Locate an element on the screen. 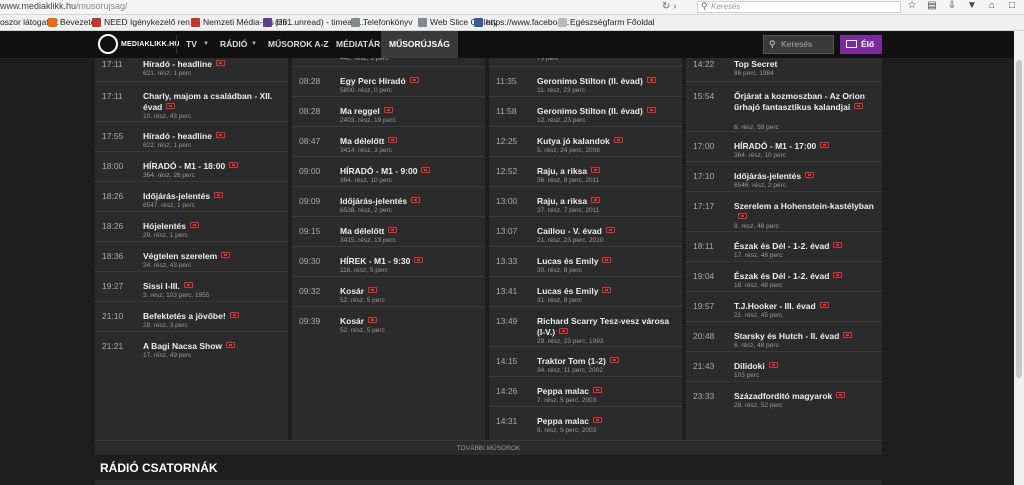  program-row: 18:26 Időjárás-jelentés 6547. rész, 1 perc is located at coordinates (191, 196).